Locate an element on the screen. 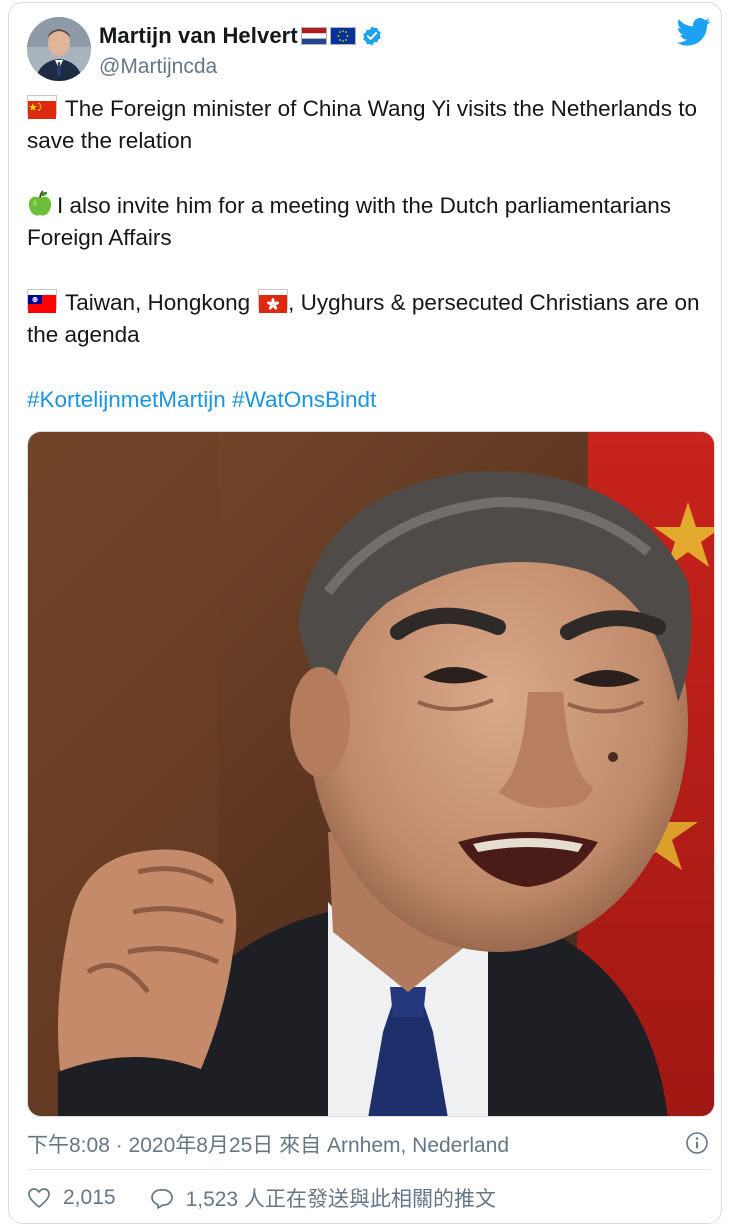 This screenshot has width=730, height=1228. tweet-hashtags: #KortelijnmetMartijn #WatOnsBindt is located at coordinates (367, 400).